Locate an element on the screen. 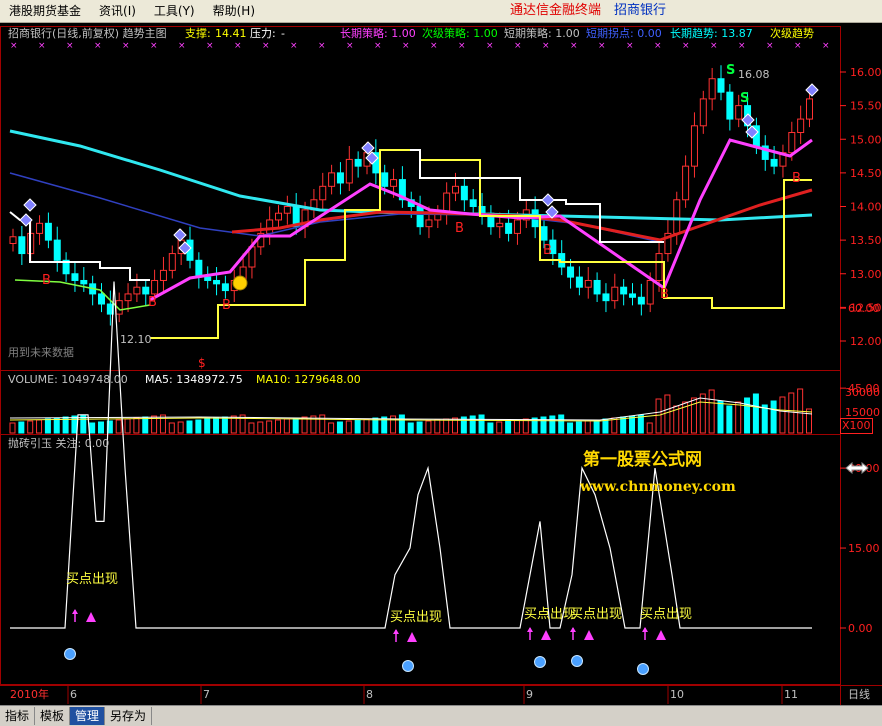  price-tick-label-0: 16.00 is located at coordinates (866, 72).